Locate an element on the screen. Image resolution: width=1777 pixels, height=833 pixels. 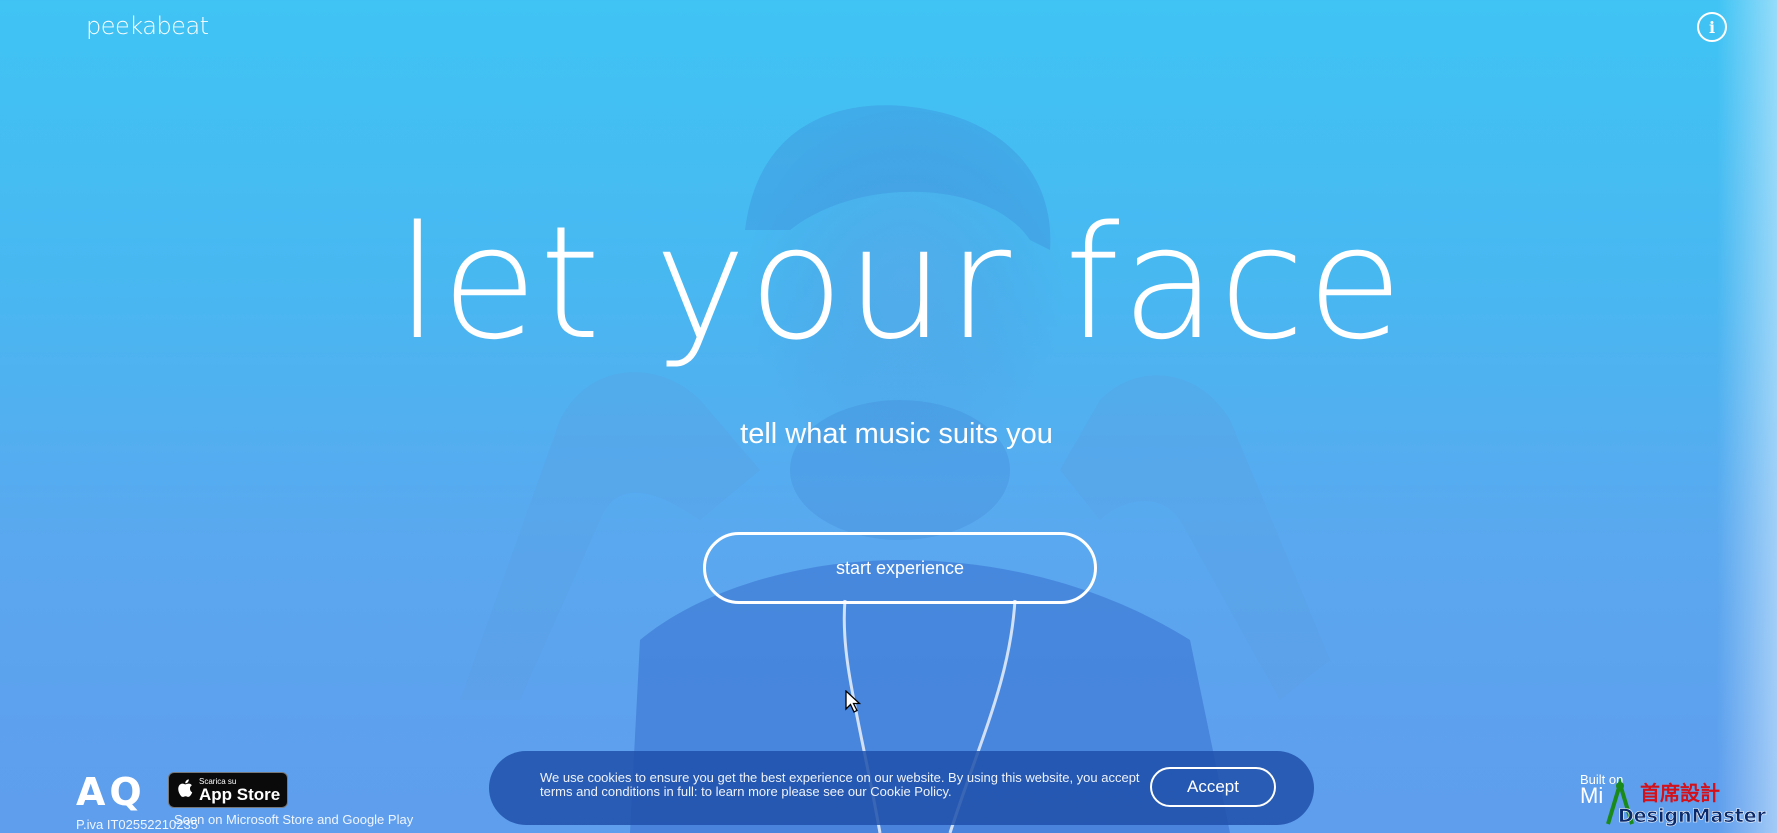
hero-subheadline: tell what music suits you is located at coordinates (896, 434).